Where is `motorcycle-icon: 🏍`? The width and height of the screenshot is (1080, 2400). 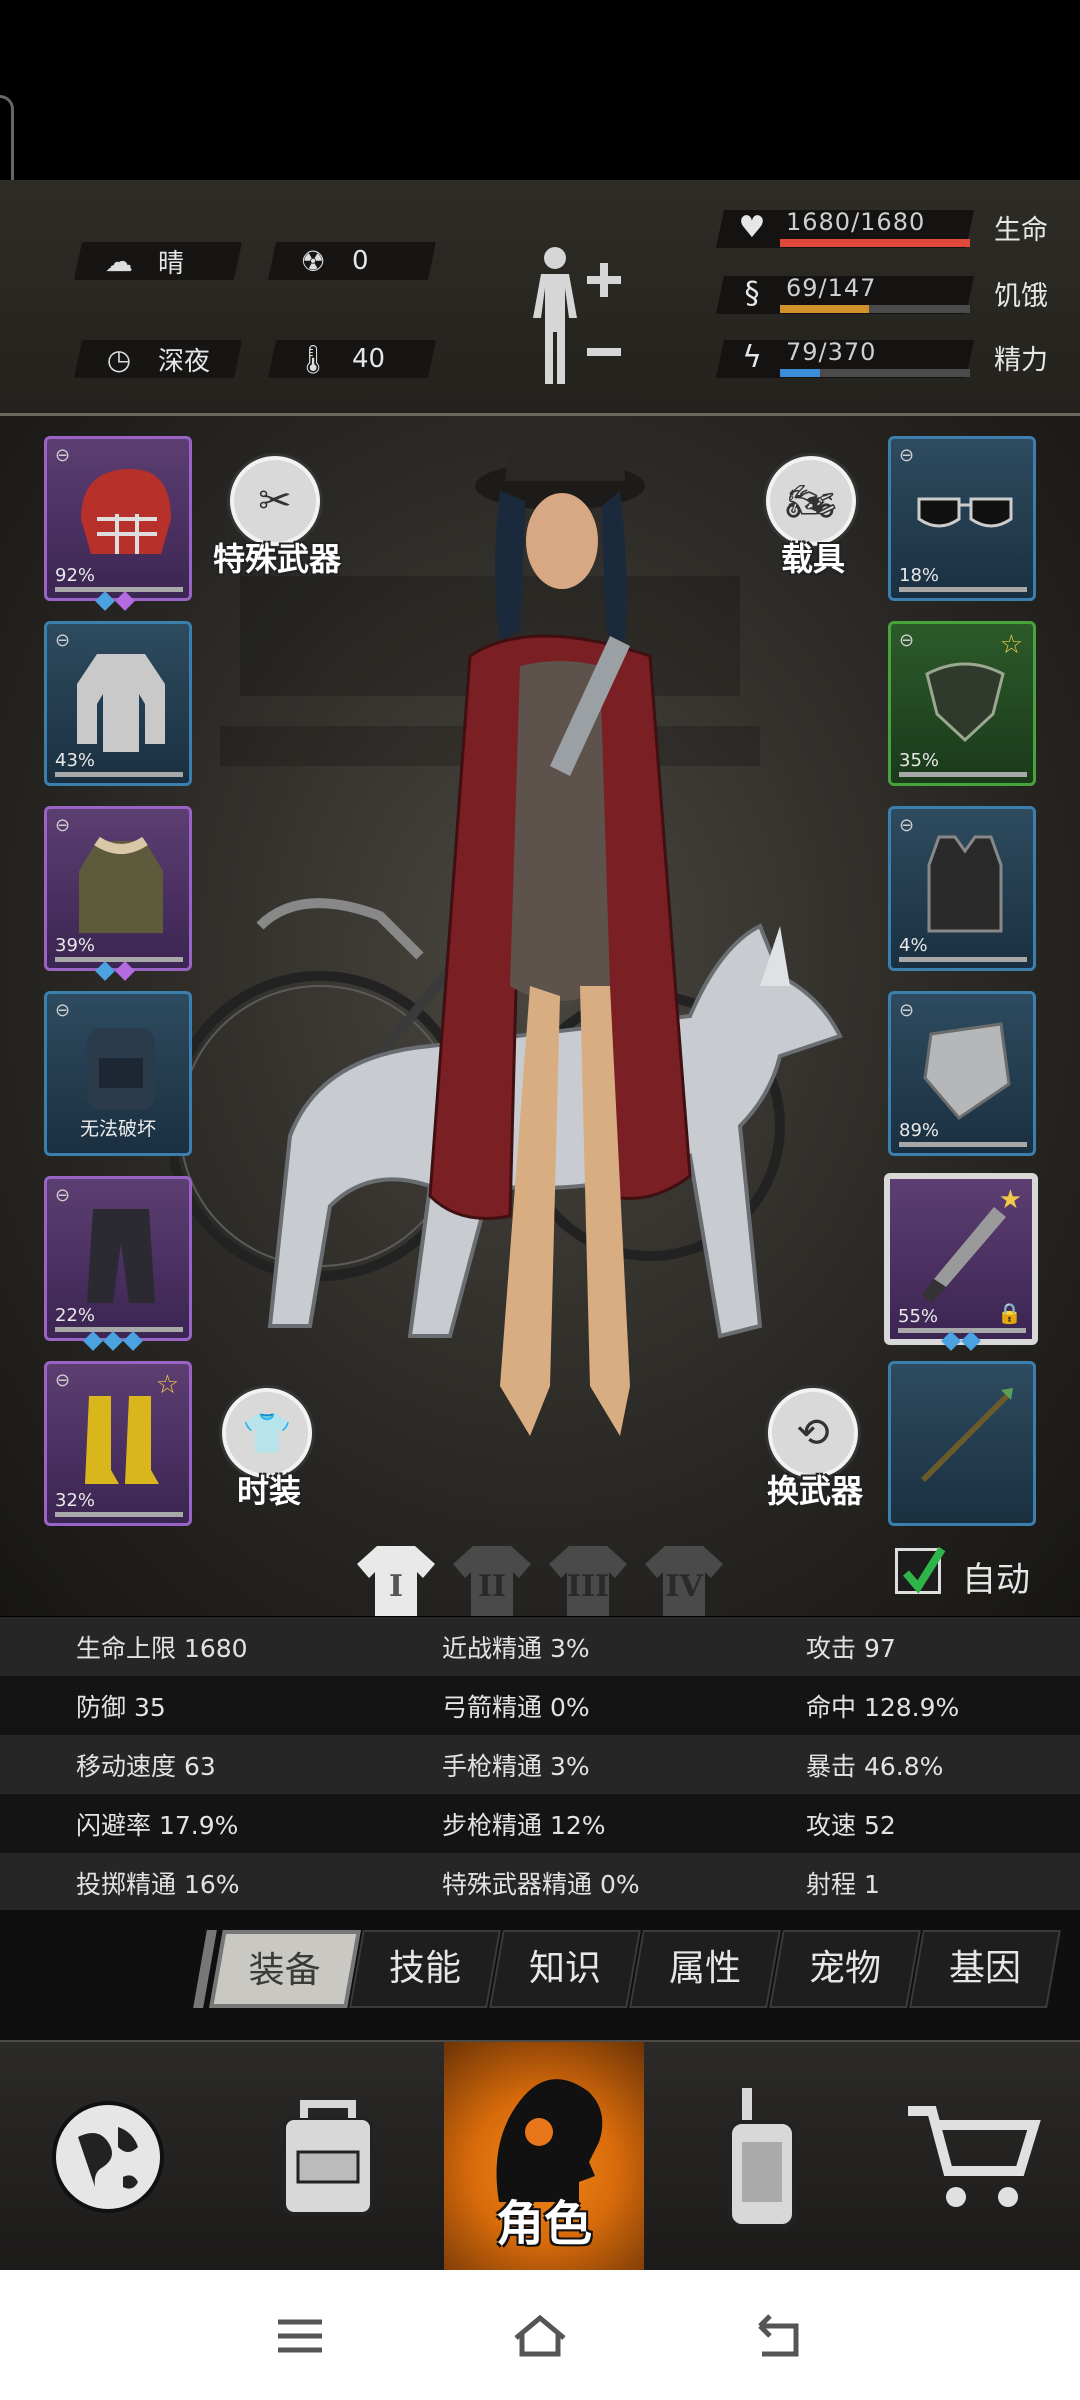
motorcycle-icon: 🏍 is located at coordinates (811, 501).